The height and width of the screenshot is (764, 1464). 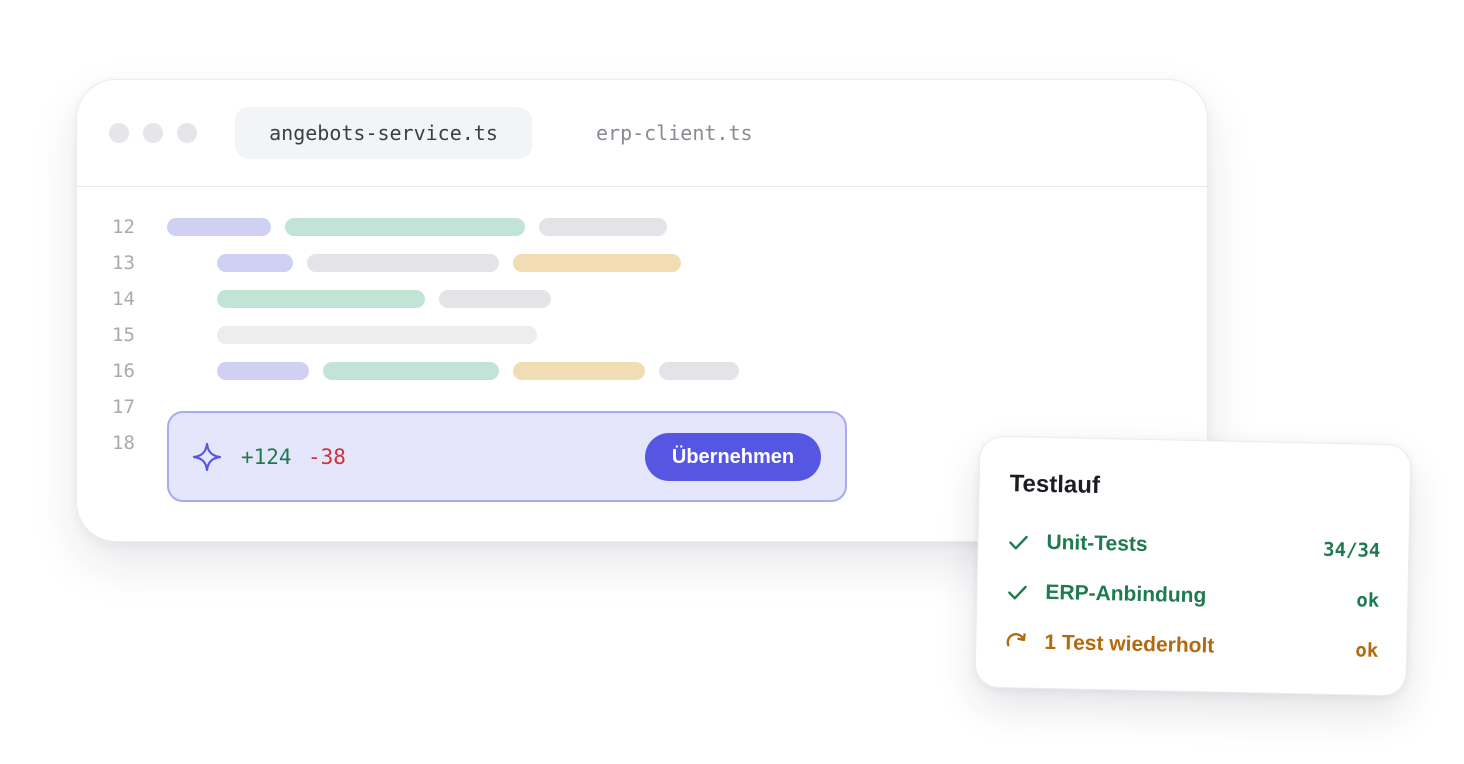 I want to click on editor-titlebar: angebots-service.ts erp-client.ts, so click(x=642, y=133).